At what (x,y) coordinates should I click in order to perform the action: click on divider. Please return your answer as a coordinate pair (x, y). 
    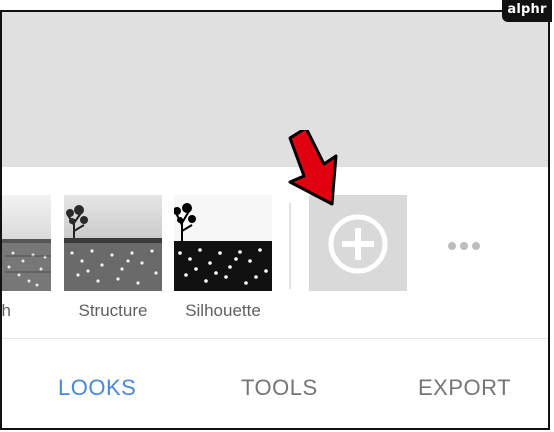
    Looking at the image, I should click on (290, 246).